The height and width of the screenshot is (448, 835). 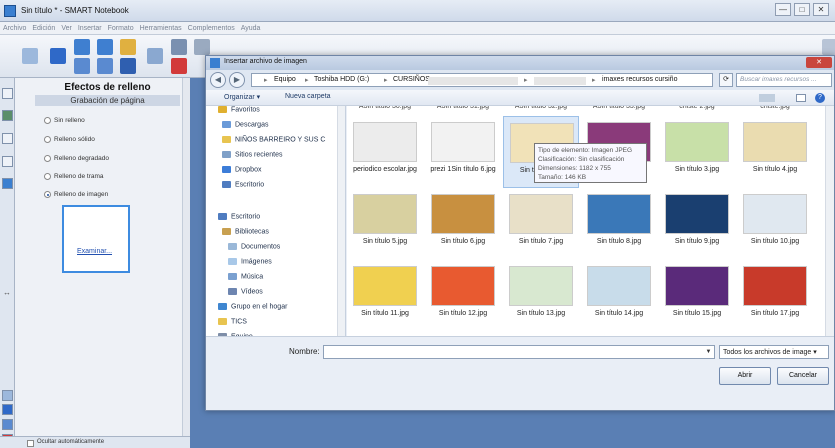 What do you see at coordinates (463, 152) in the screenshot?
I see `file-item: prezi 1Sin título 6.jpg` at bounding box center [463, 152].